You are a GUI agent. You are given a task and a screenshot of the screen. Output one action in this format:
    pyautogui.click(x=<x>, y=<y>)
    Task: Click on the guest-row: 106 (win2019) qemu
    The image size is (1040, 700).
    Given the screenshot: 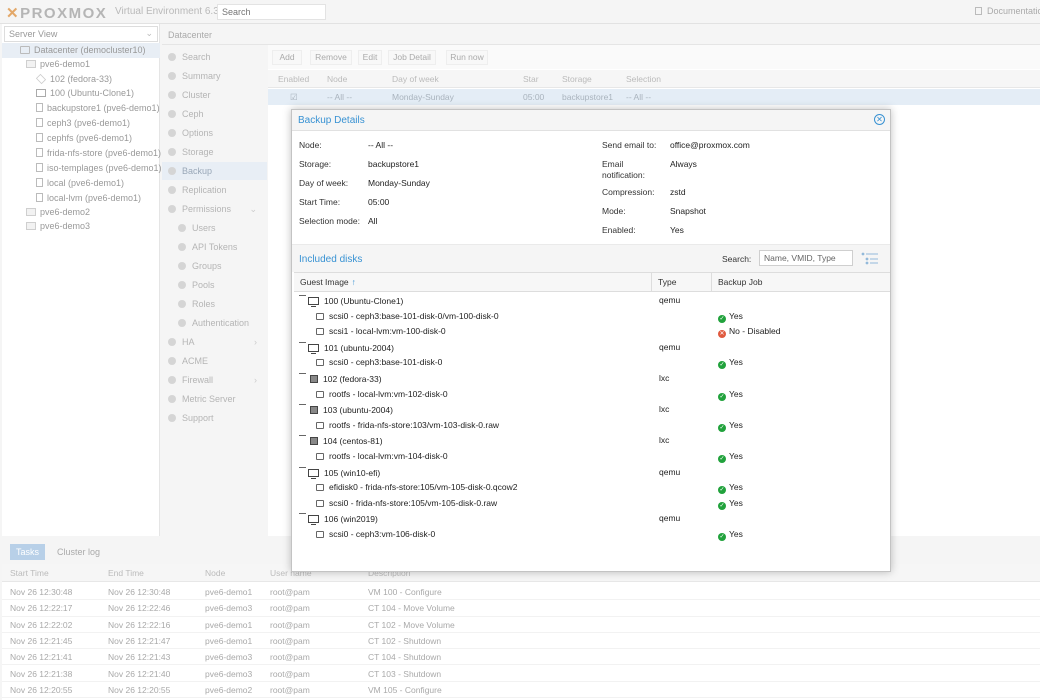 What is the action you would take?
    pyautogui.click(x=592, y=519)
    